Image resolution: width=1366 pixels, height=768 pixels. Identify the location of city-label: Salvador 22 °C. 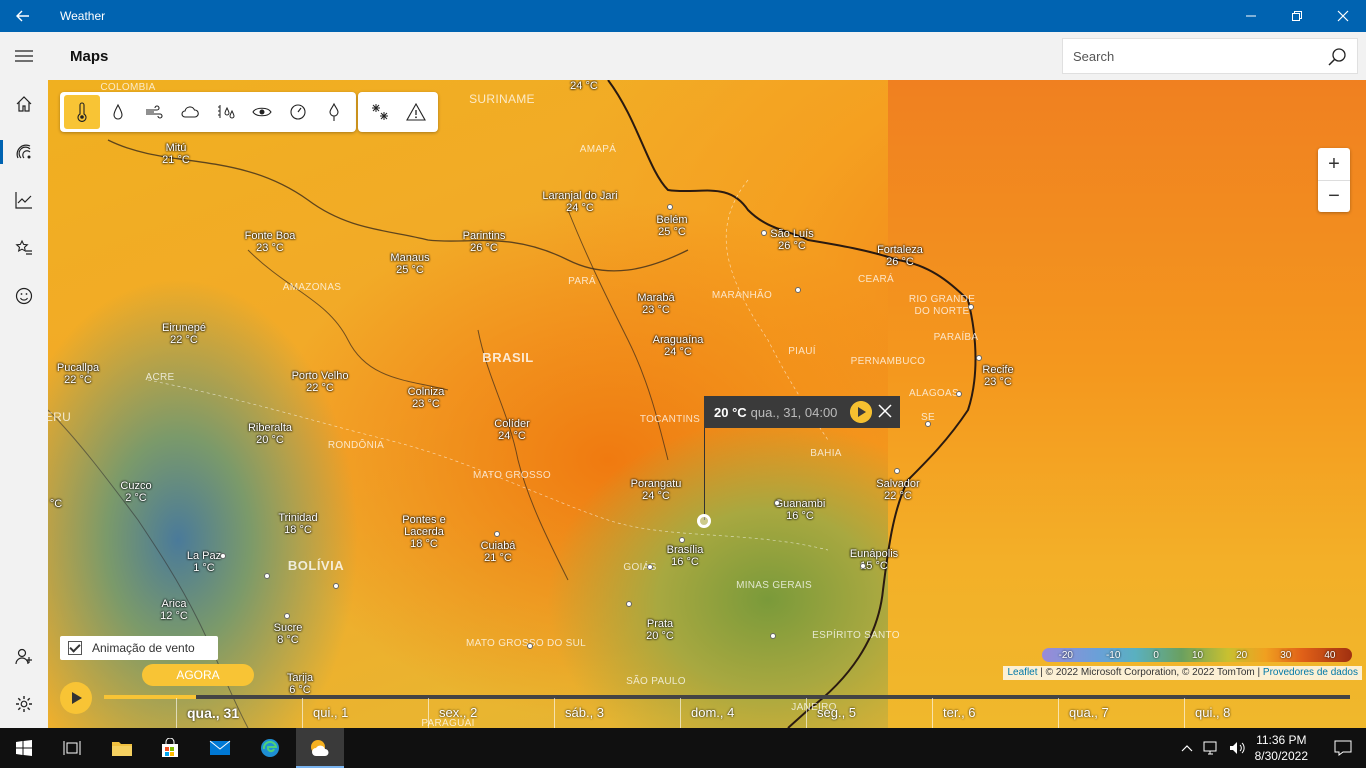
(897, 490).